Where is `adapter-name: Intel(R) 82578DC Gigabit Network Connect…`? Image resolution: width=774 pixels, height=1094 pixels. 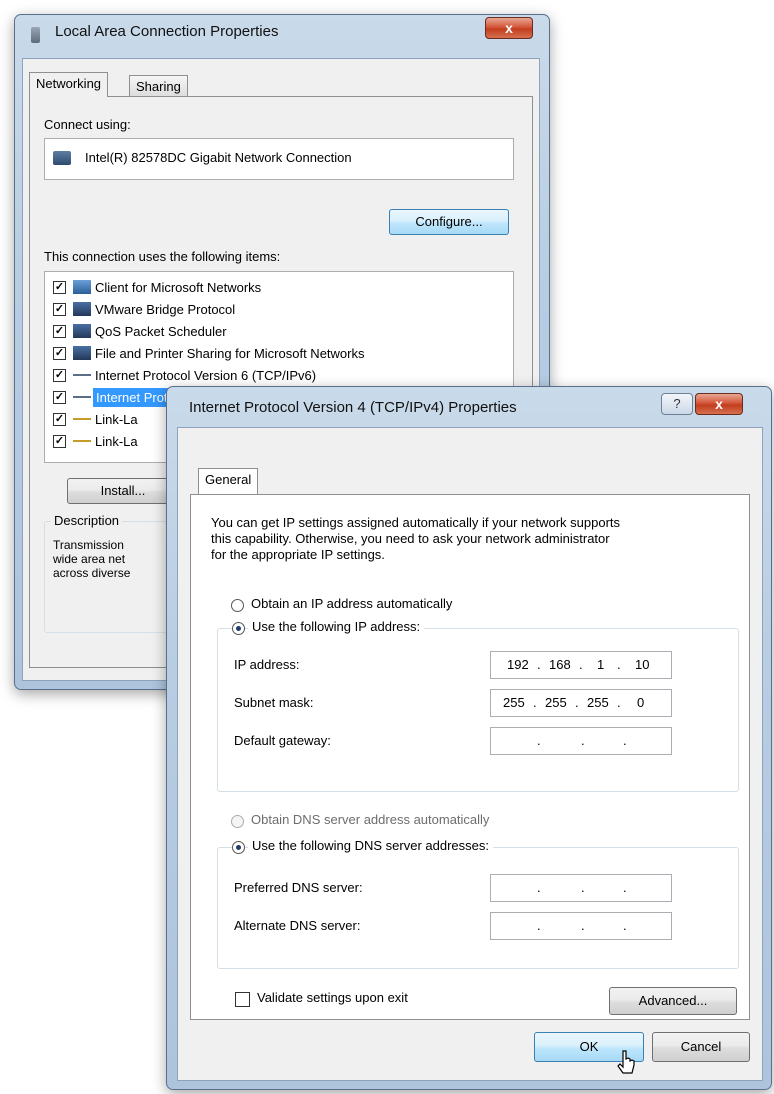 adapter-name: Intel(R) 82578DC Gigabit Network Connect… is located at coordinates (218, 157).